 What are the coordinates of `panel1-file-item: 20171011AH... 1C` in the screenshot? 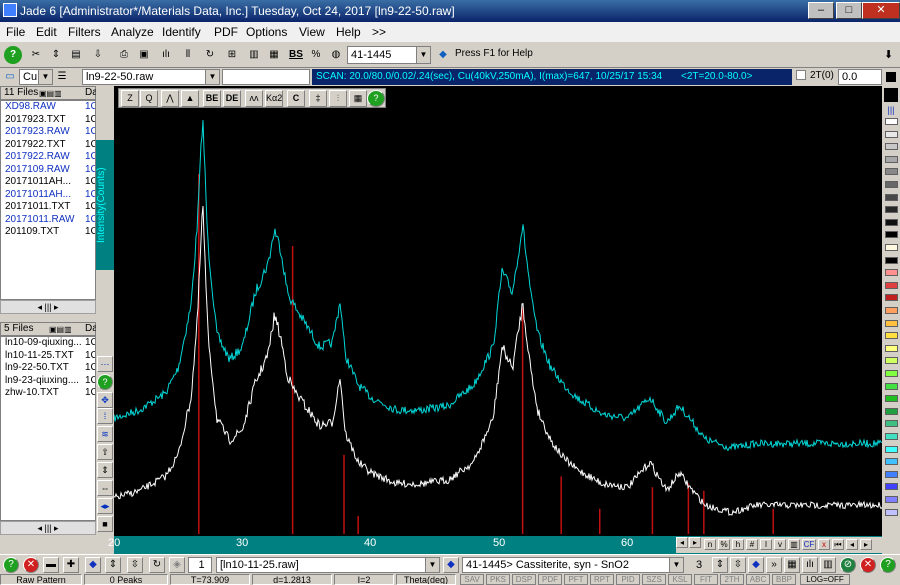 It's located at (48, 195).